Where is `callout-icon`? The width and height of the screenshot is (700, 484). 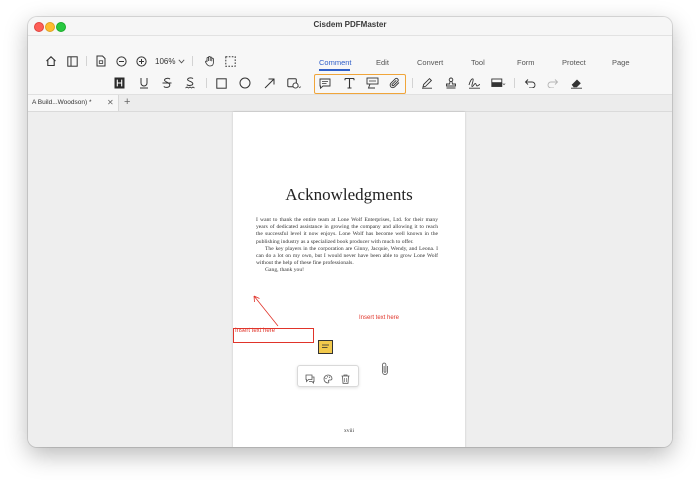
callout-icon is located at coordinates (372, 83).